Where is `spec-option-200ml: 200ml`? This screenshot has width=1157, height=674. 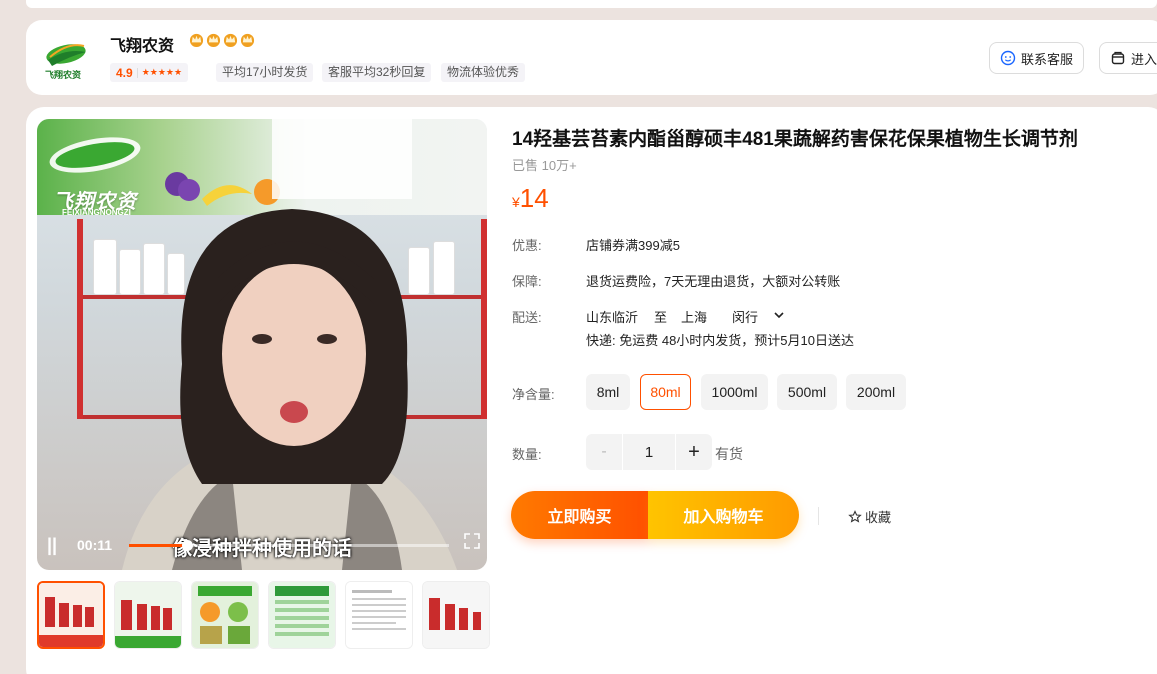 spec-option-200ml: 200ml is located at coordinates (876, 392).